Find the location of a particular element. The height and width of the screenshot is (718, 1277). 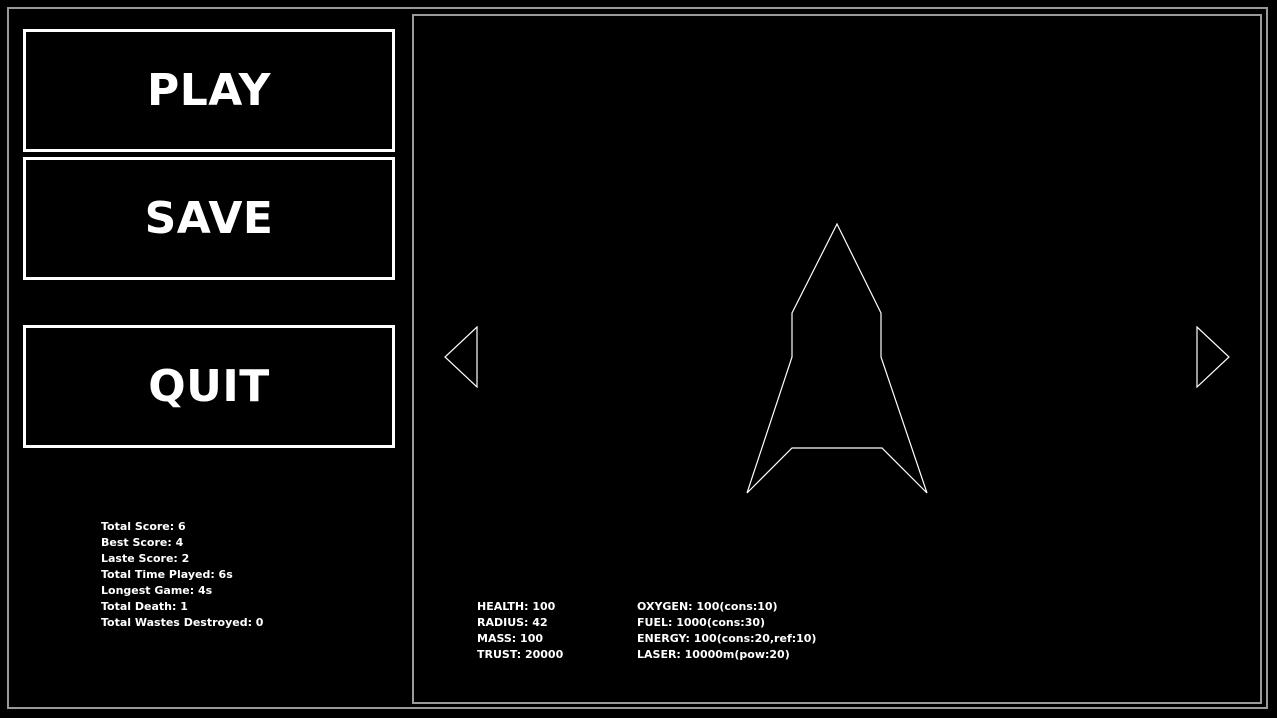

ship-radius: RADIUS: 42 is located at coordinates (512, 622).